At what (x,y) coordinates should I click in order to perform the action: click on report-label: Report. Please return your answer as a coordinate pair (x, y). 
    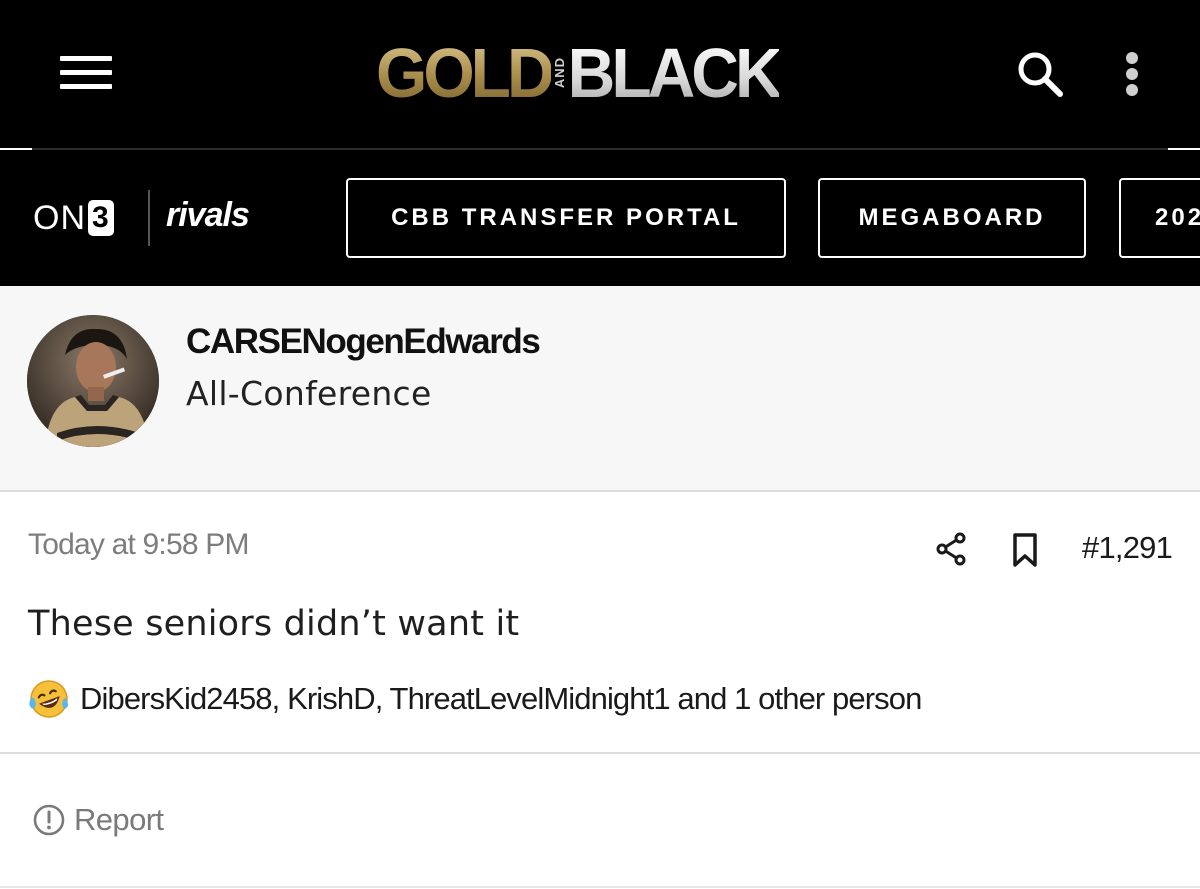
    Looking at the image, I should click on (119, 819).